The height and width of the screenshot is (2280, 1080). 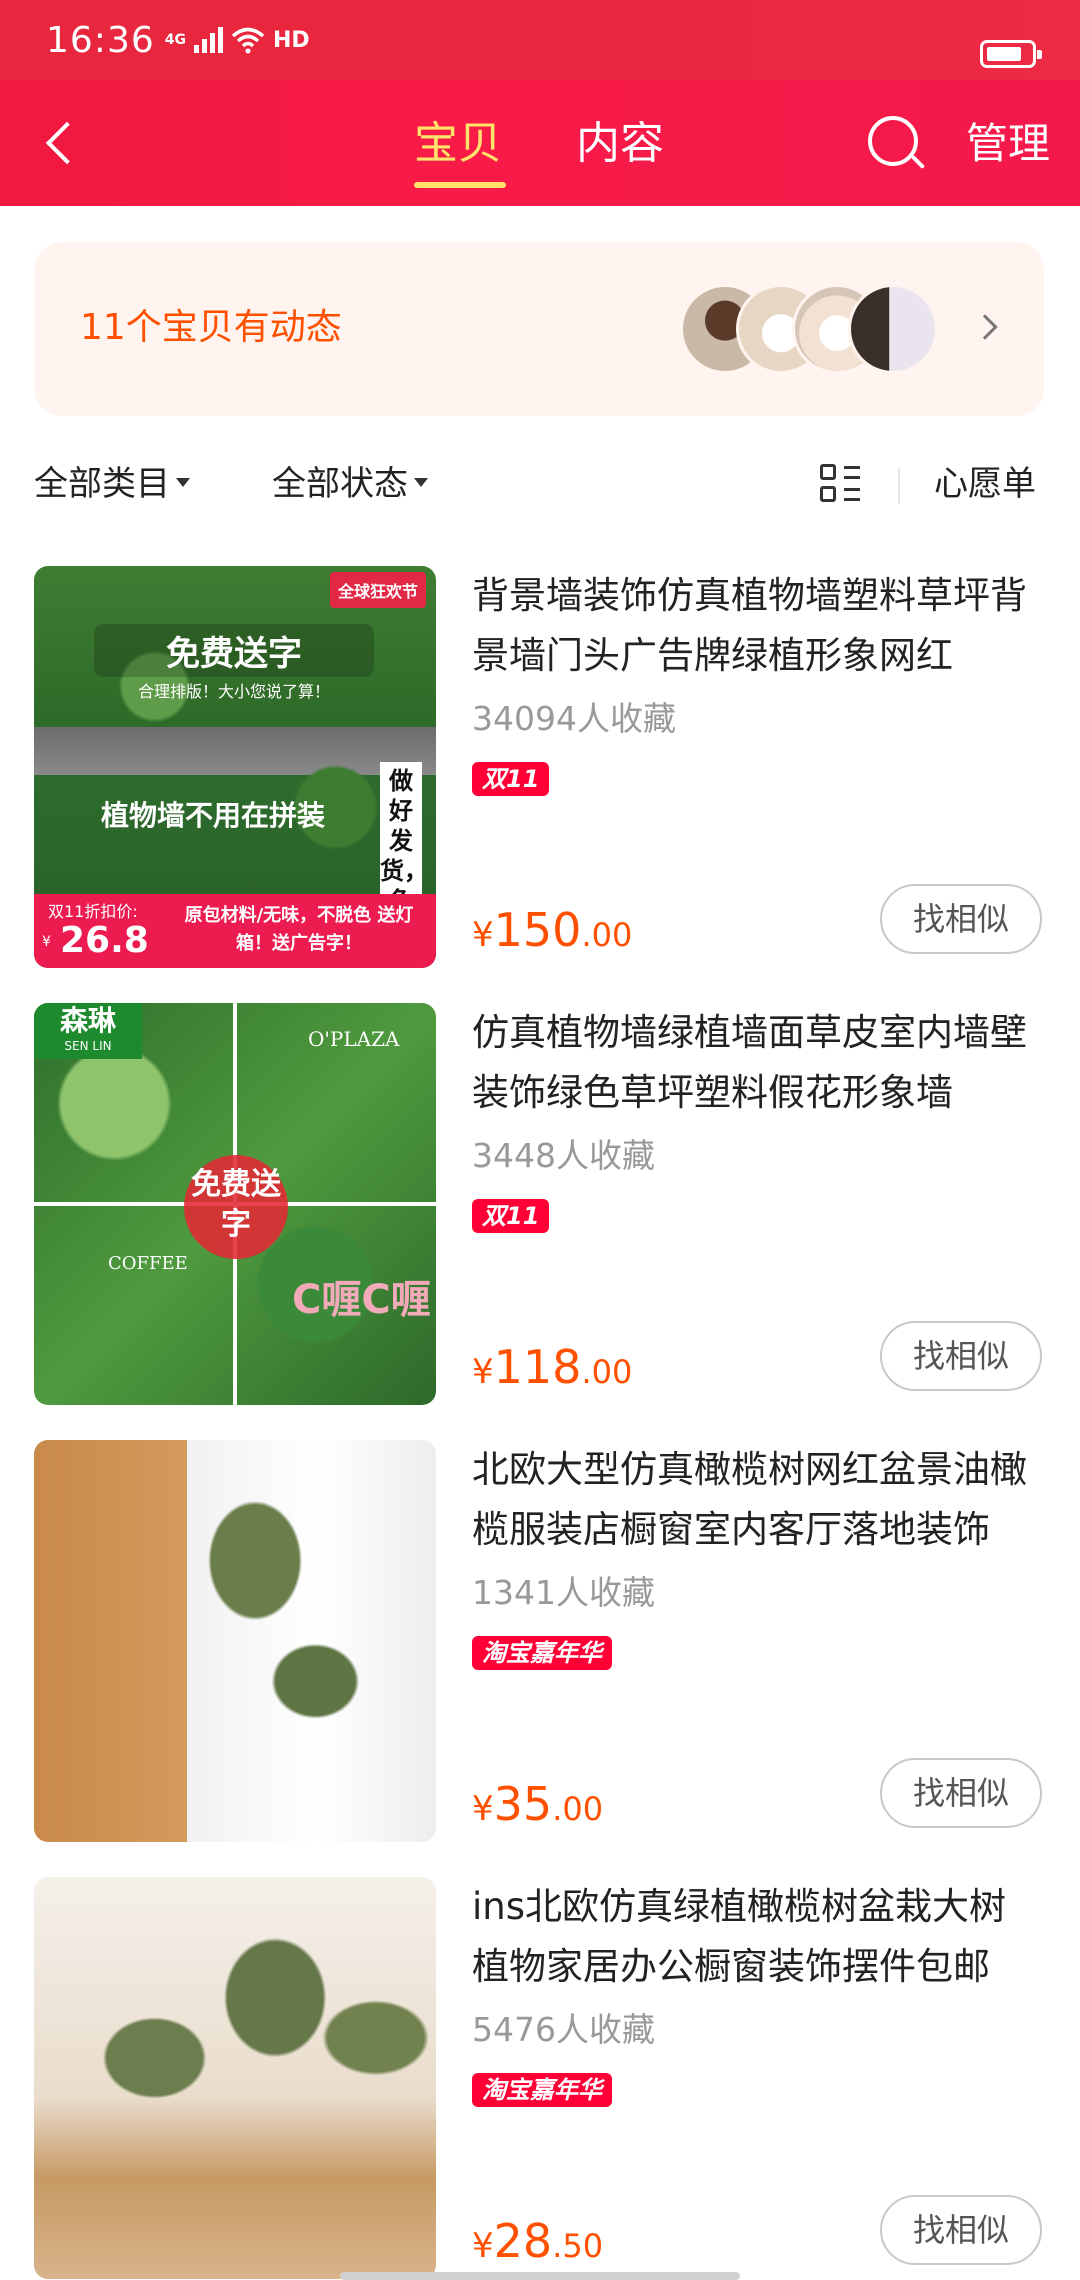 I want to click on image-caption: 植物墙不用在拼装, so click(x=212, y=815).